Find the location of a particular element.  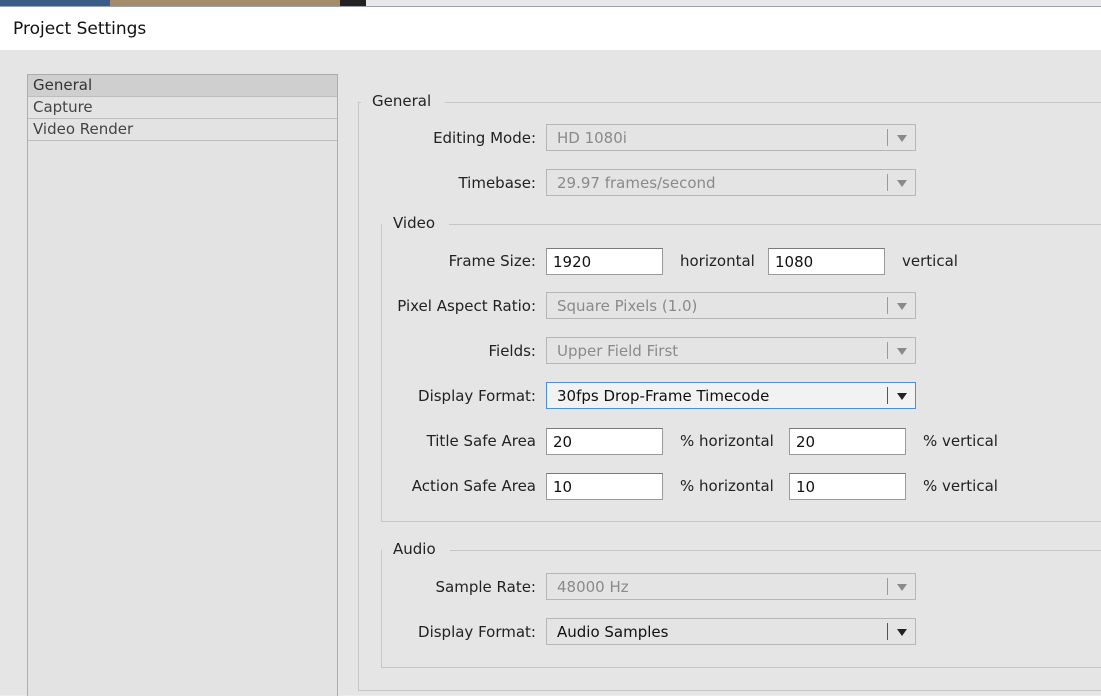

pixel-aspect-ratio-value: Square Pixels (1.0) is located at coordinates (627, 306).